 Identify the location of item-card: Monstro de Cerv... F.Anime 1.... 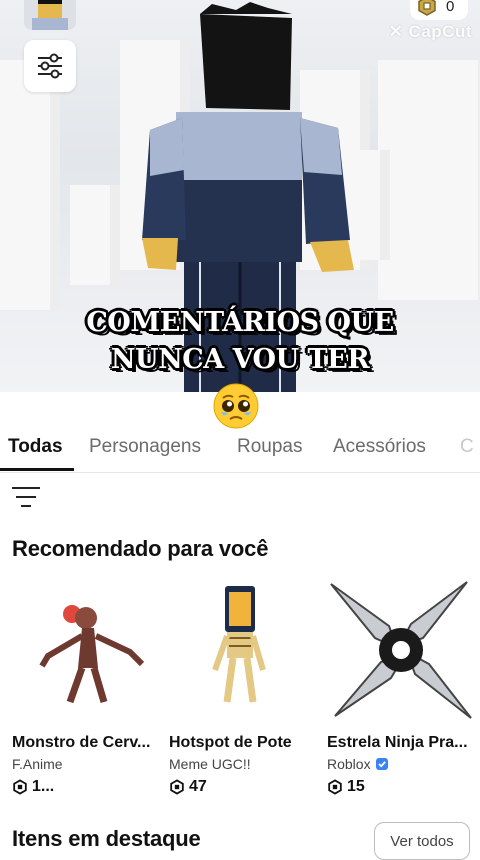
(87, 687).